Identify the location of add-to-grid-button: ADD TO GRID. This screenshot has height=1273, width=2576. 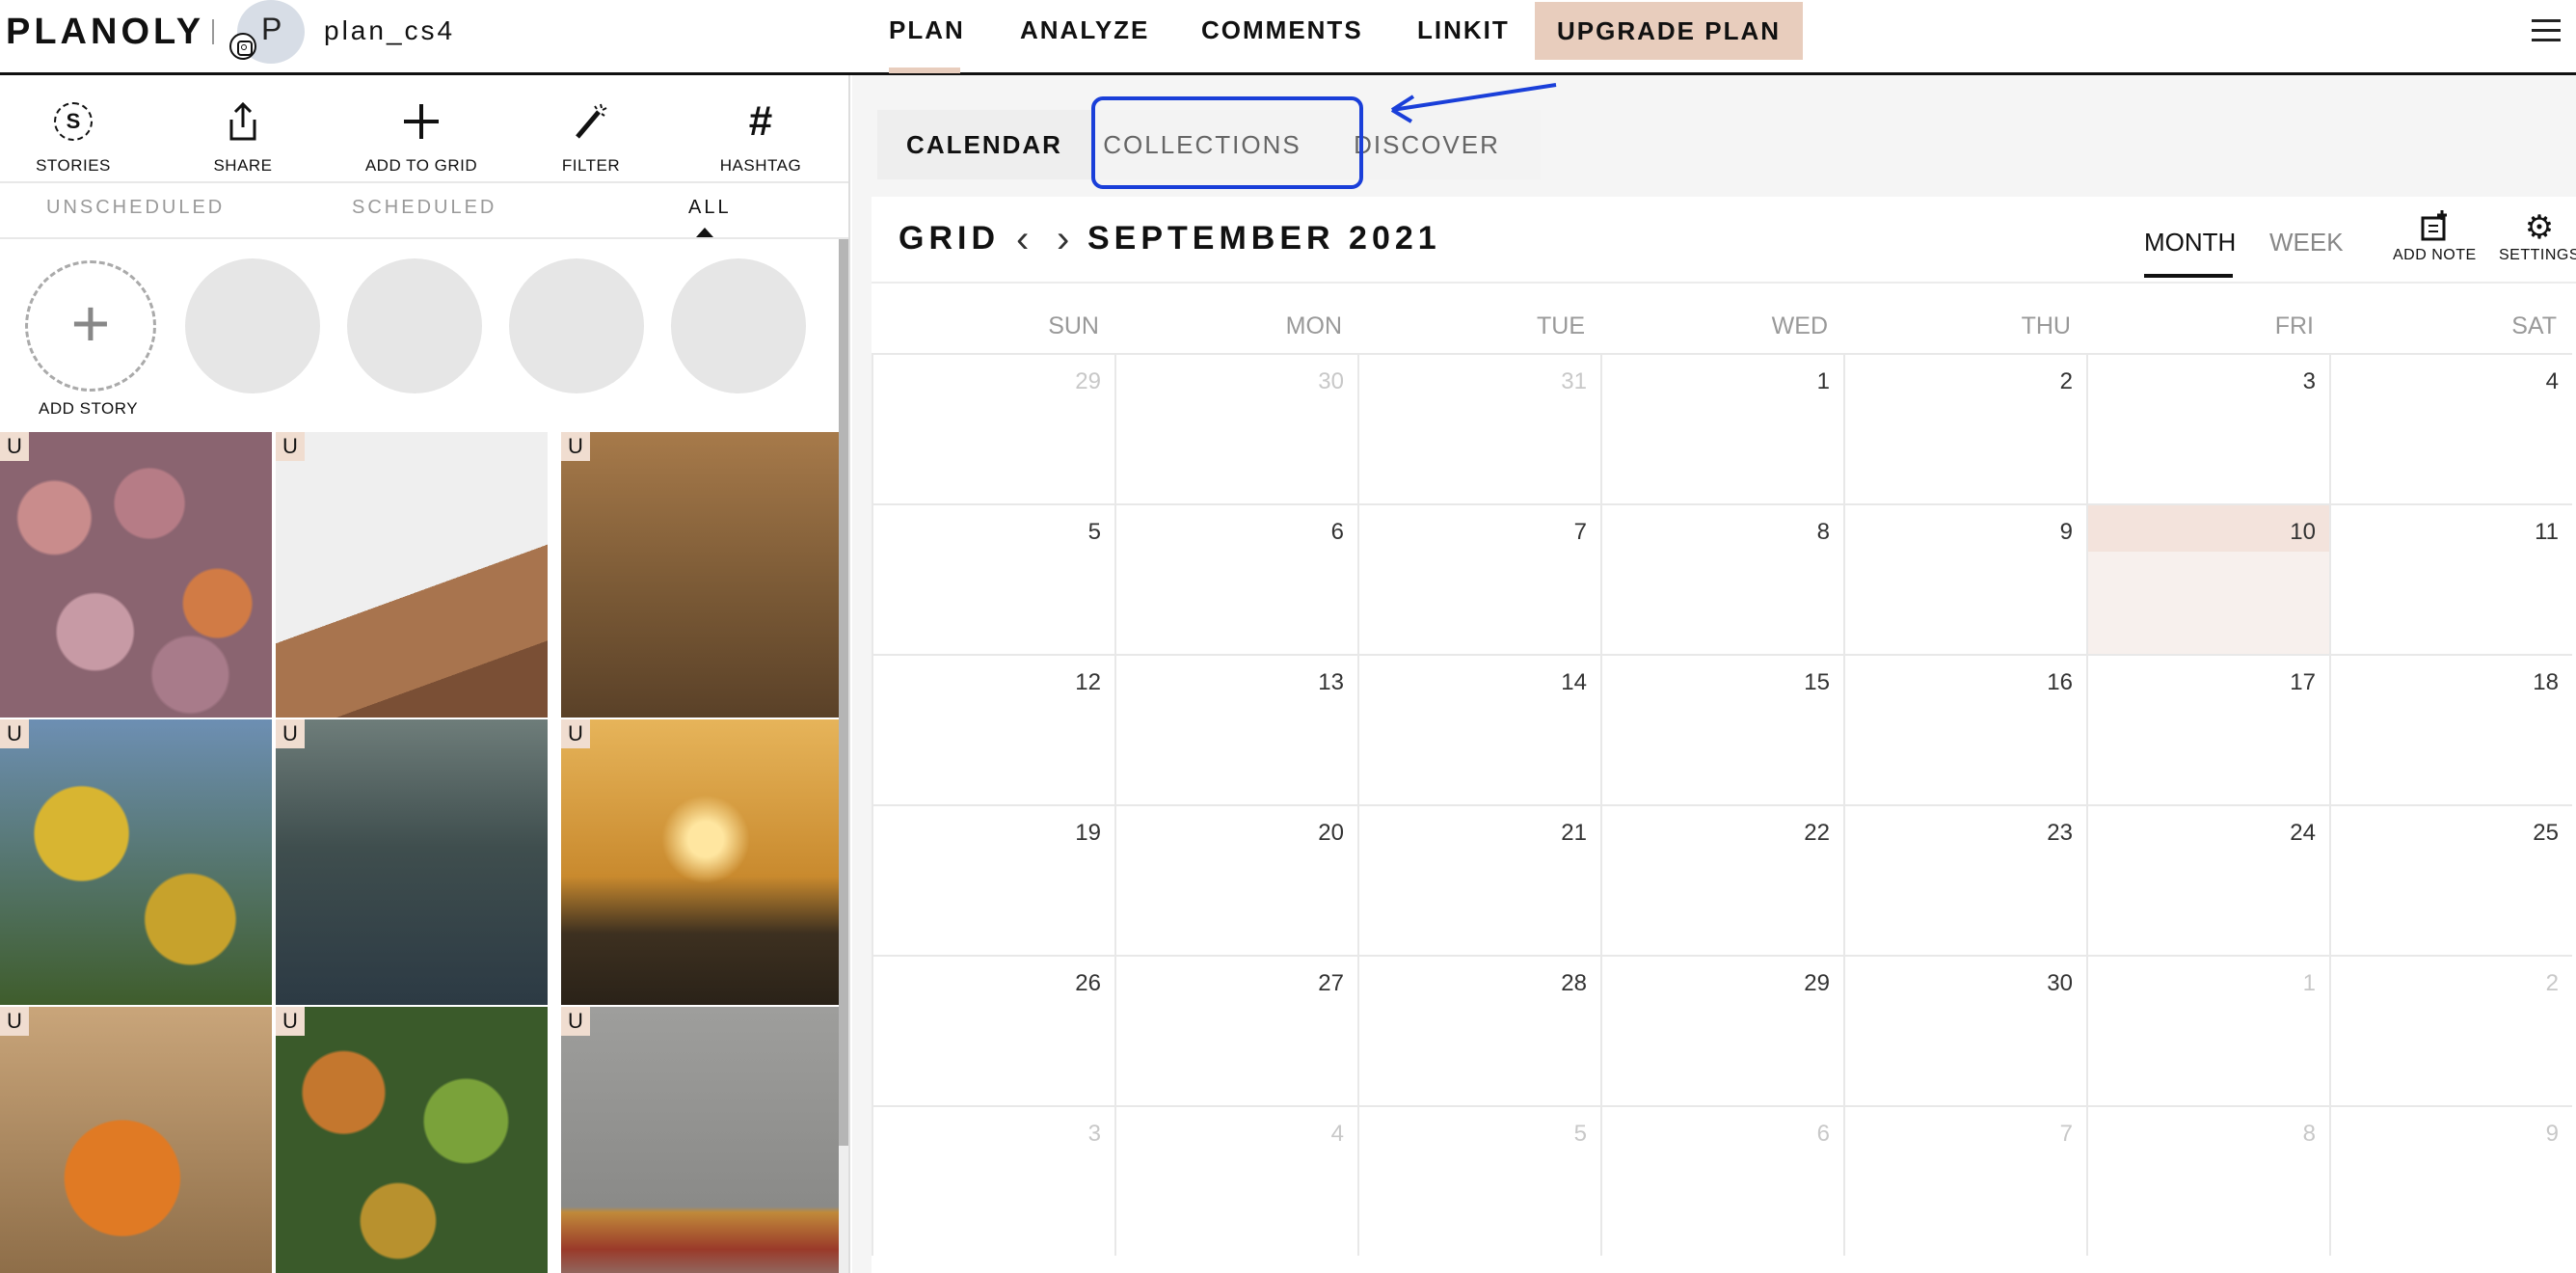
(421, 135).